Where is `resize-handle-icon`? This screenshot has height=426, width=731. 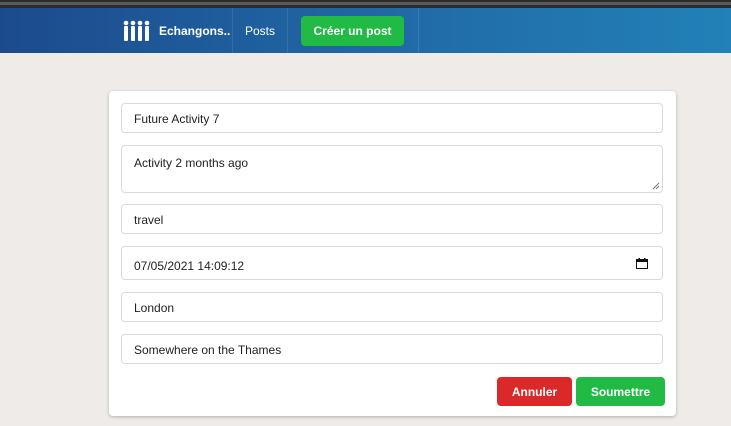 resize-handle-icon is located at coordinates (656, 186).